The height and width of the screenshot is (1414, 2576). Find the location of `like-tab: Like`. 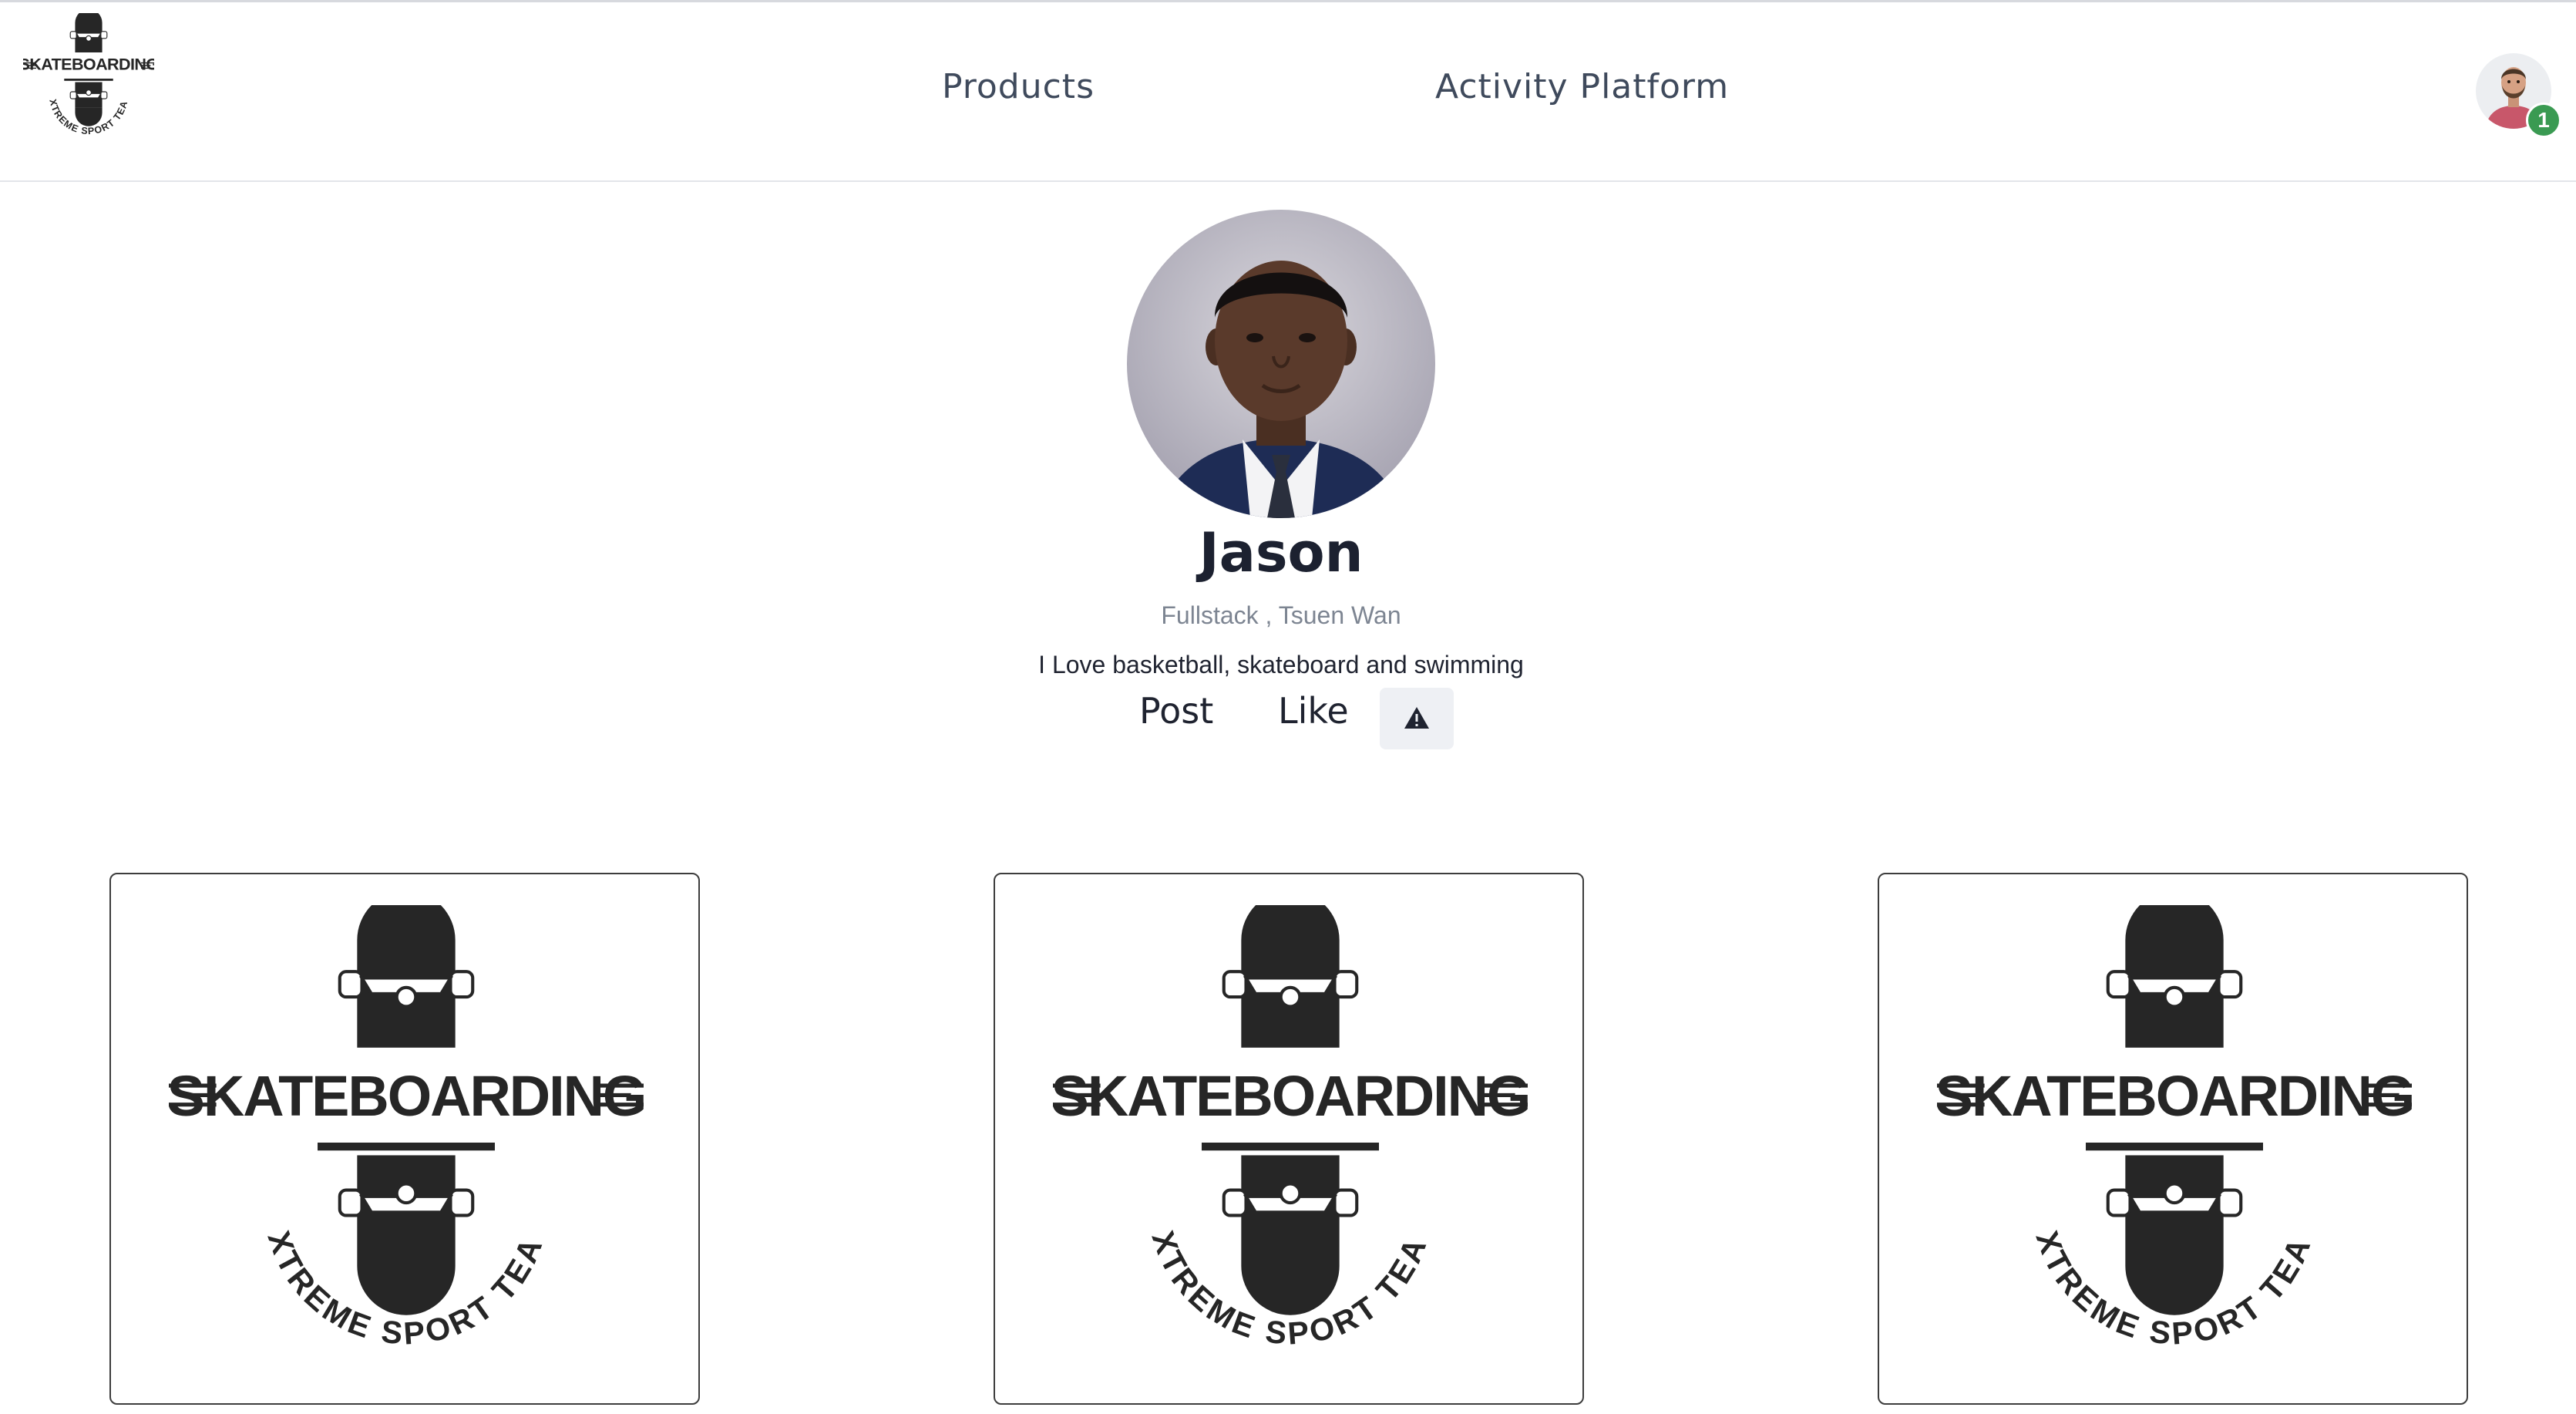

like-tab: Like is located at coordinates (1313, 711).